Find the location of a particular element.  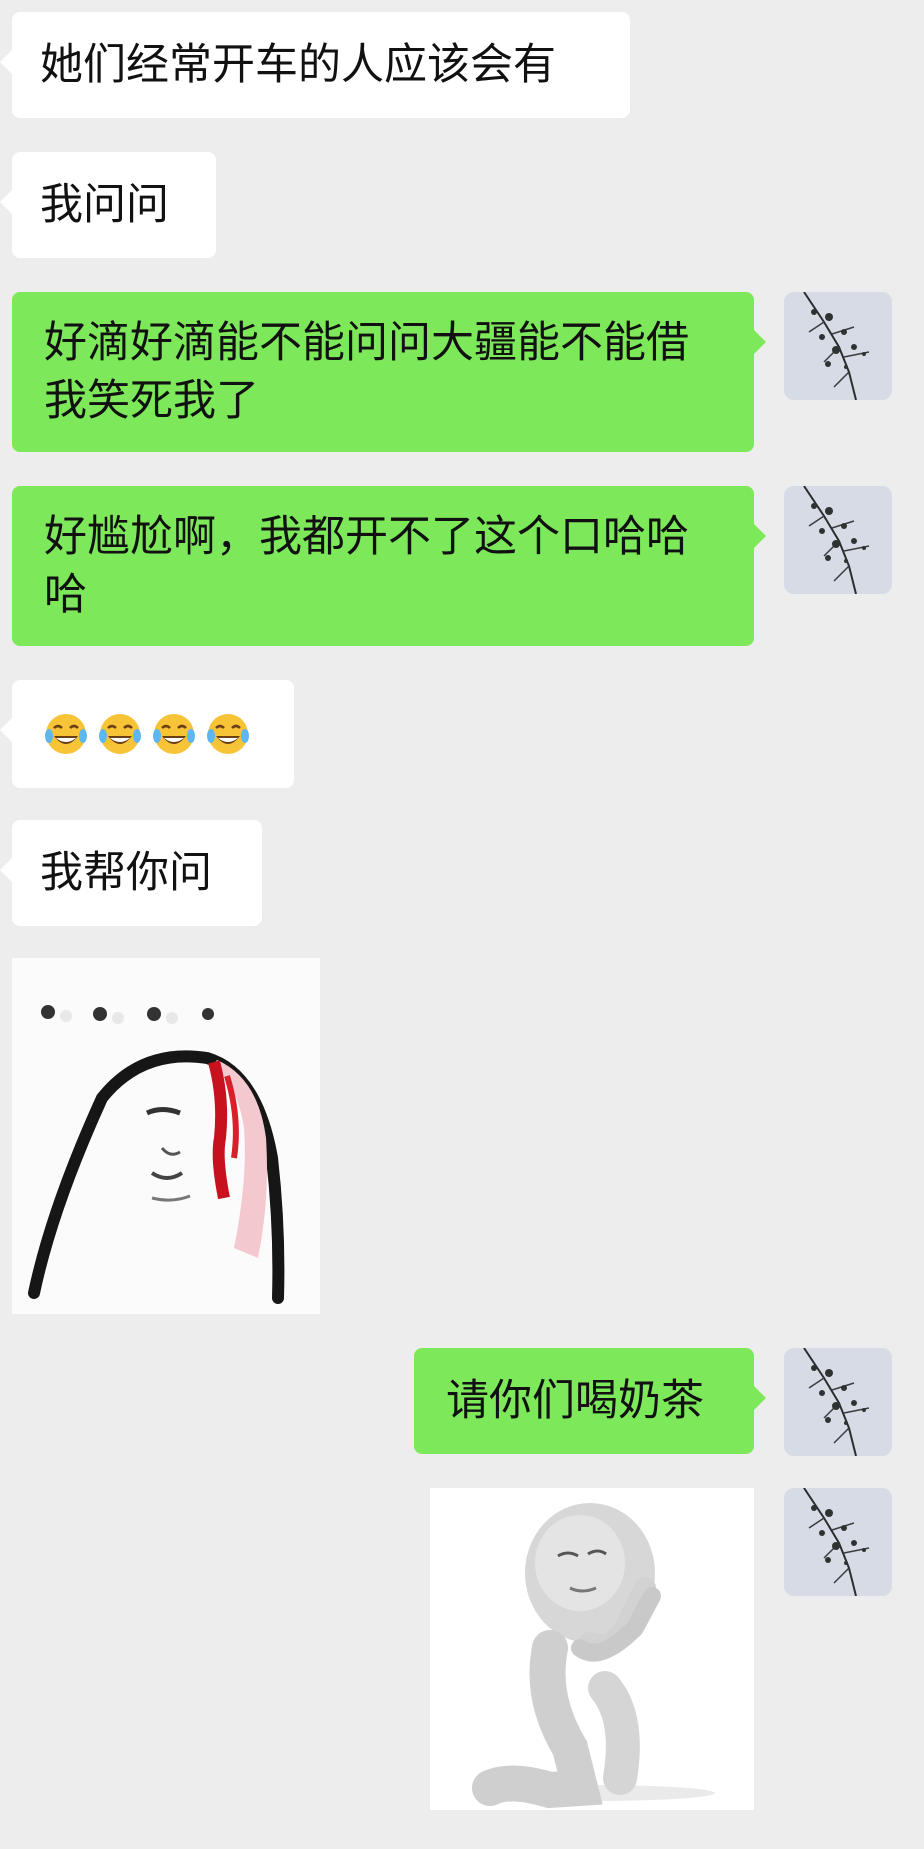

message-text: 我帮你问 is located at coordinates (126, 873).